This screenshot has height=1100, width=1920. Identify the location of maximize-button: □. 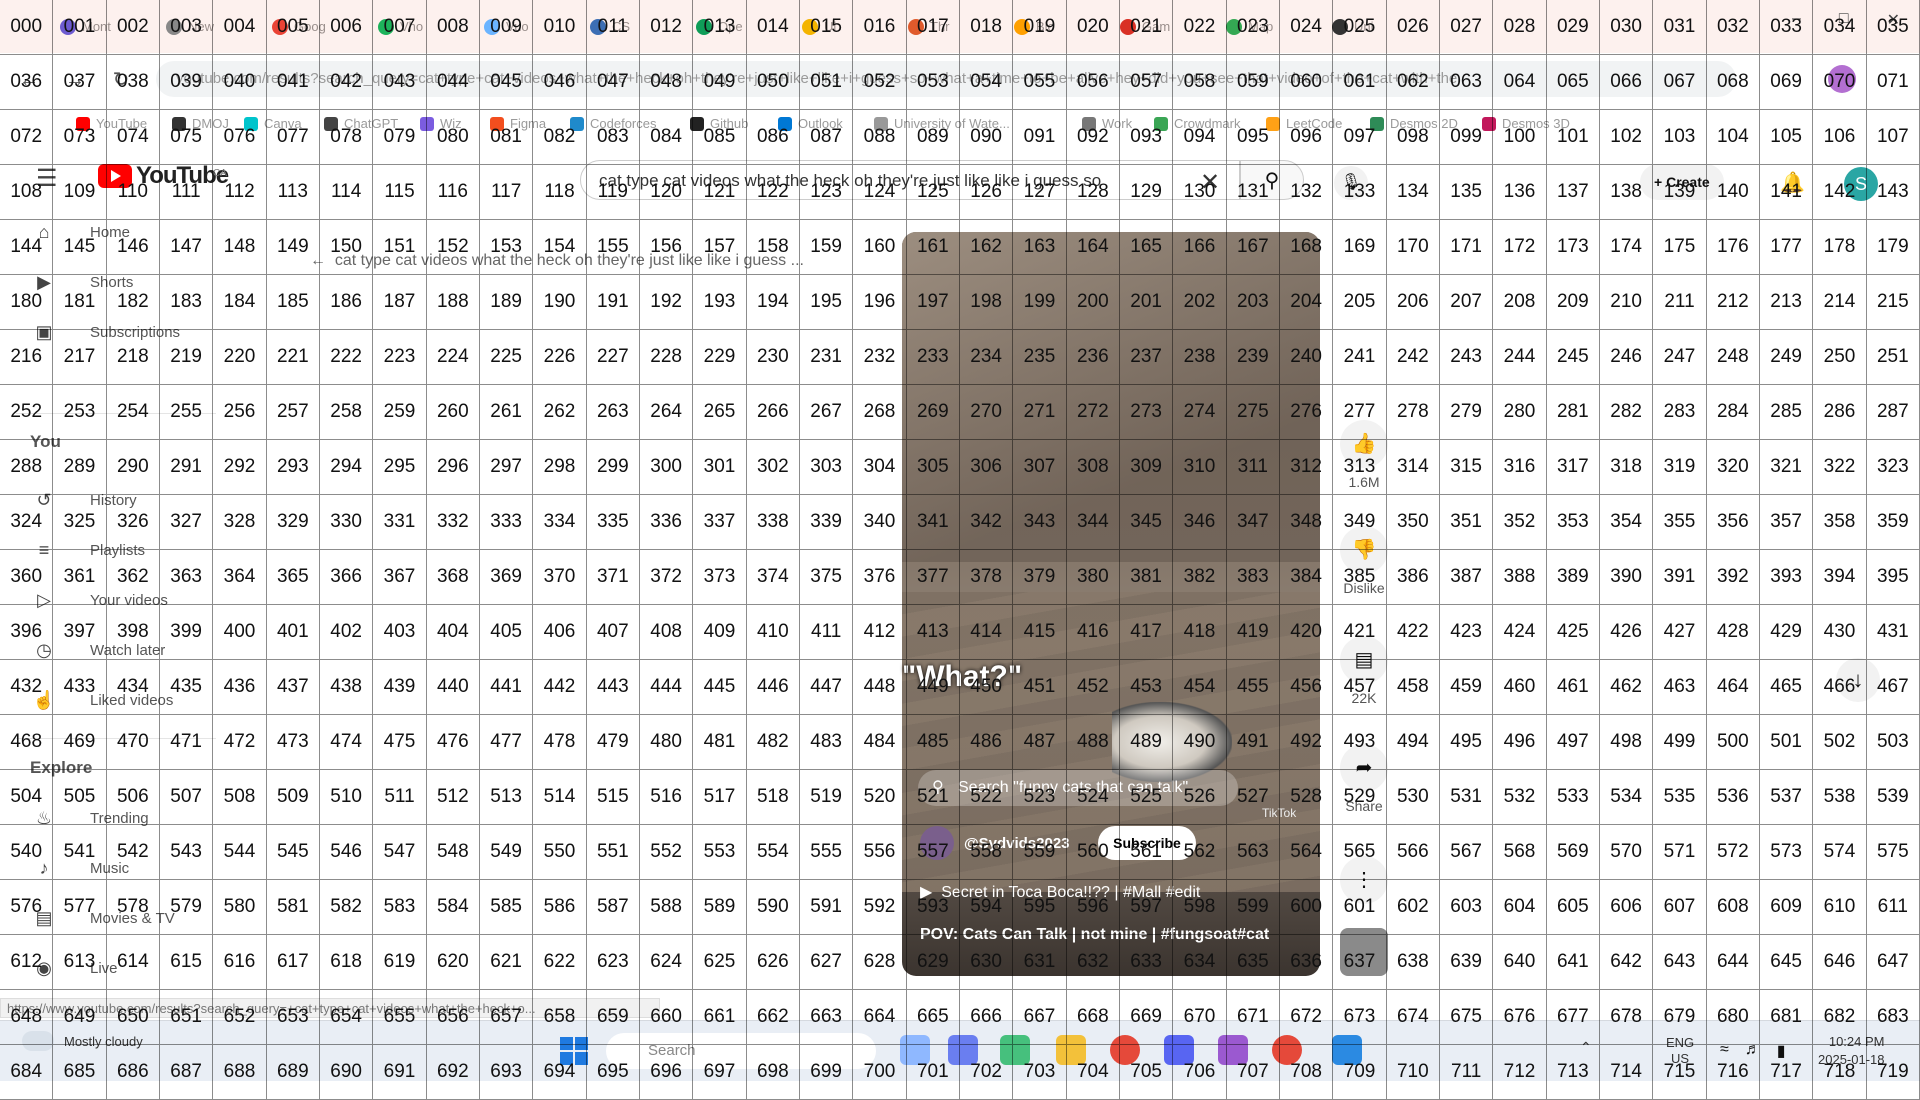
(1844, 20).